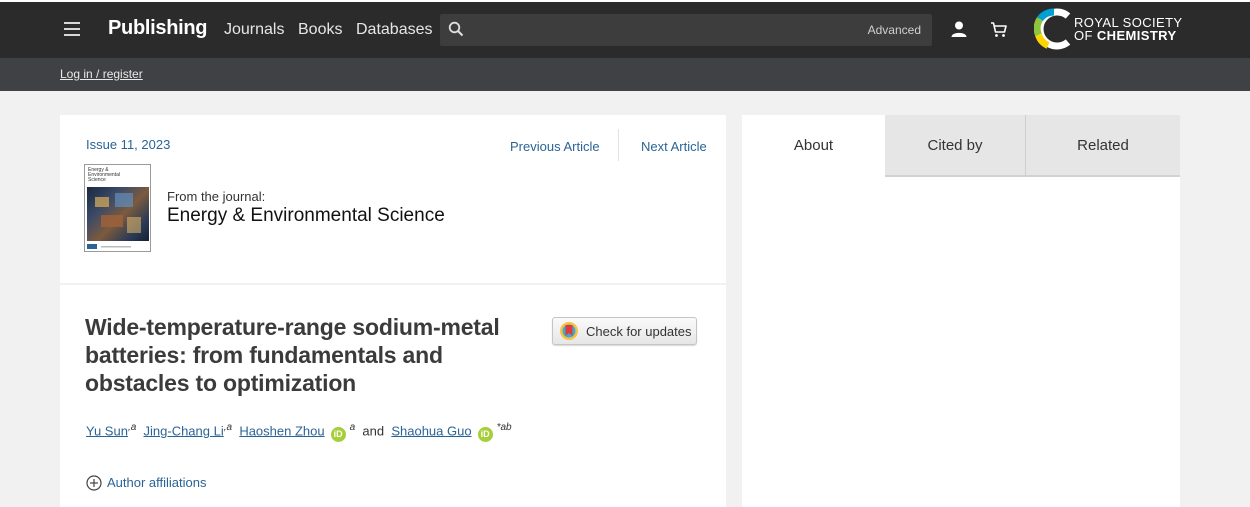  What do you see at coordinates (1102, 146) in the screenshot?
I see `tab-related: Related` at bounding box center [1102, 146].